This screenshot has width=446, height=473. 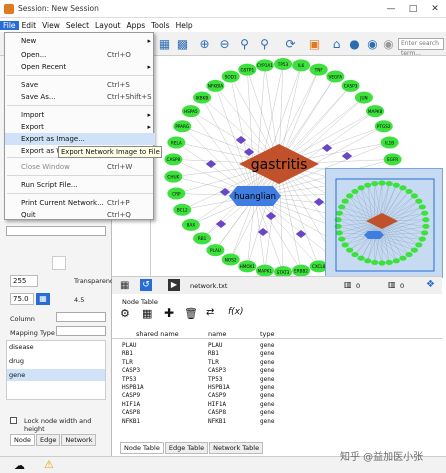 What do you see at coordinates (56, 375) in the screenshot?
I see `mapping-value-gene: gene` at bounding box center [56, 375].